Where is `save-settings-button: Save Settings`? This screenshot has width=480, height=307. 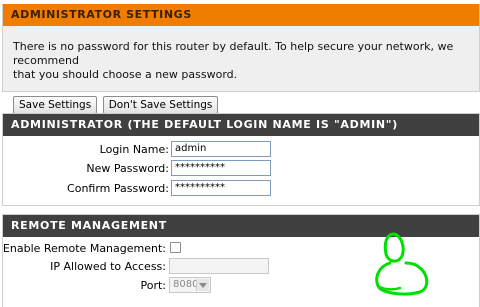 save-settings-button: Save Settings is located at coordinates (55, 105).